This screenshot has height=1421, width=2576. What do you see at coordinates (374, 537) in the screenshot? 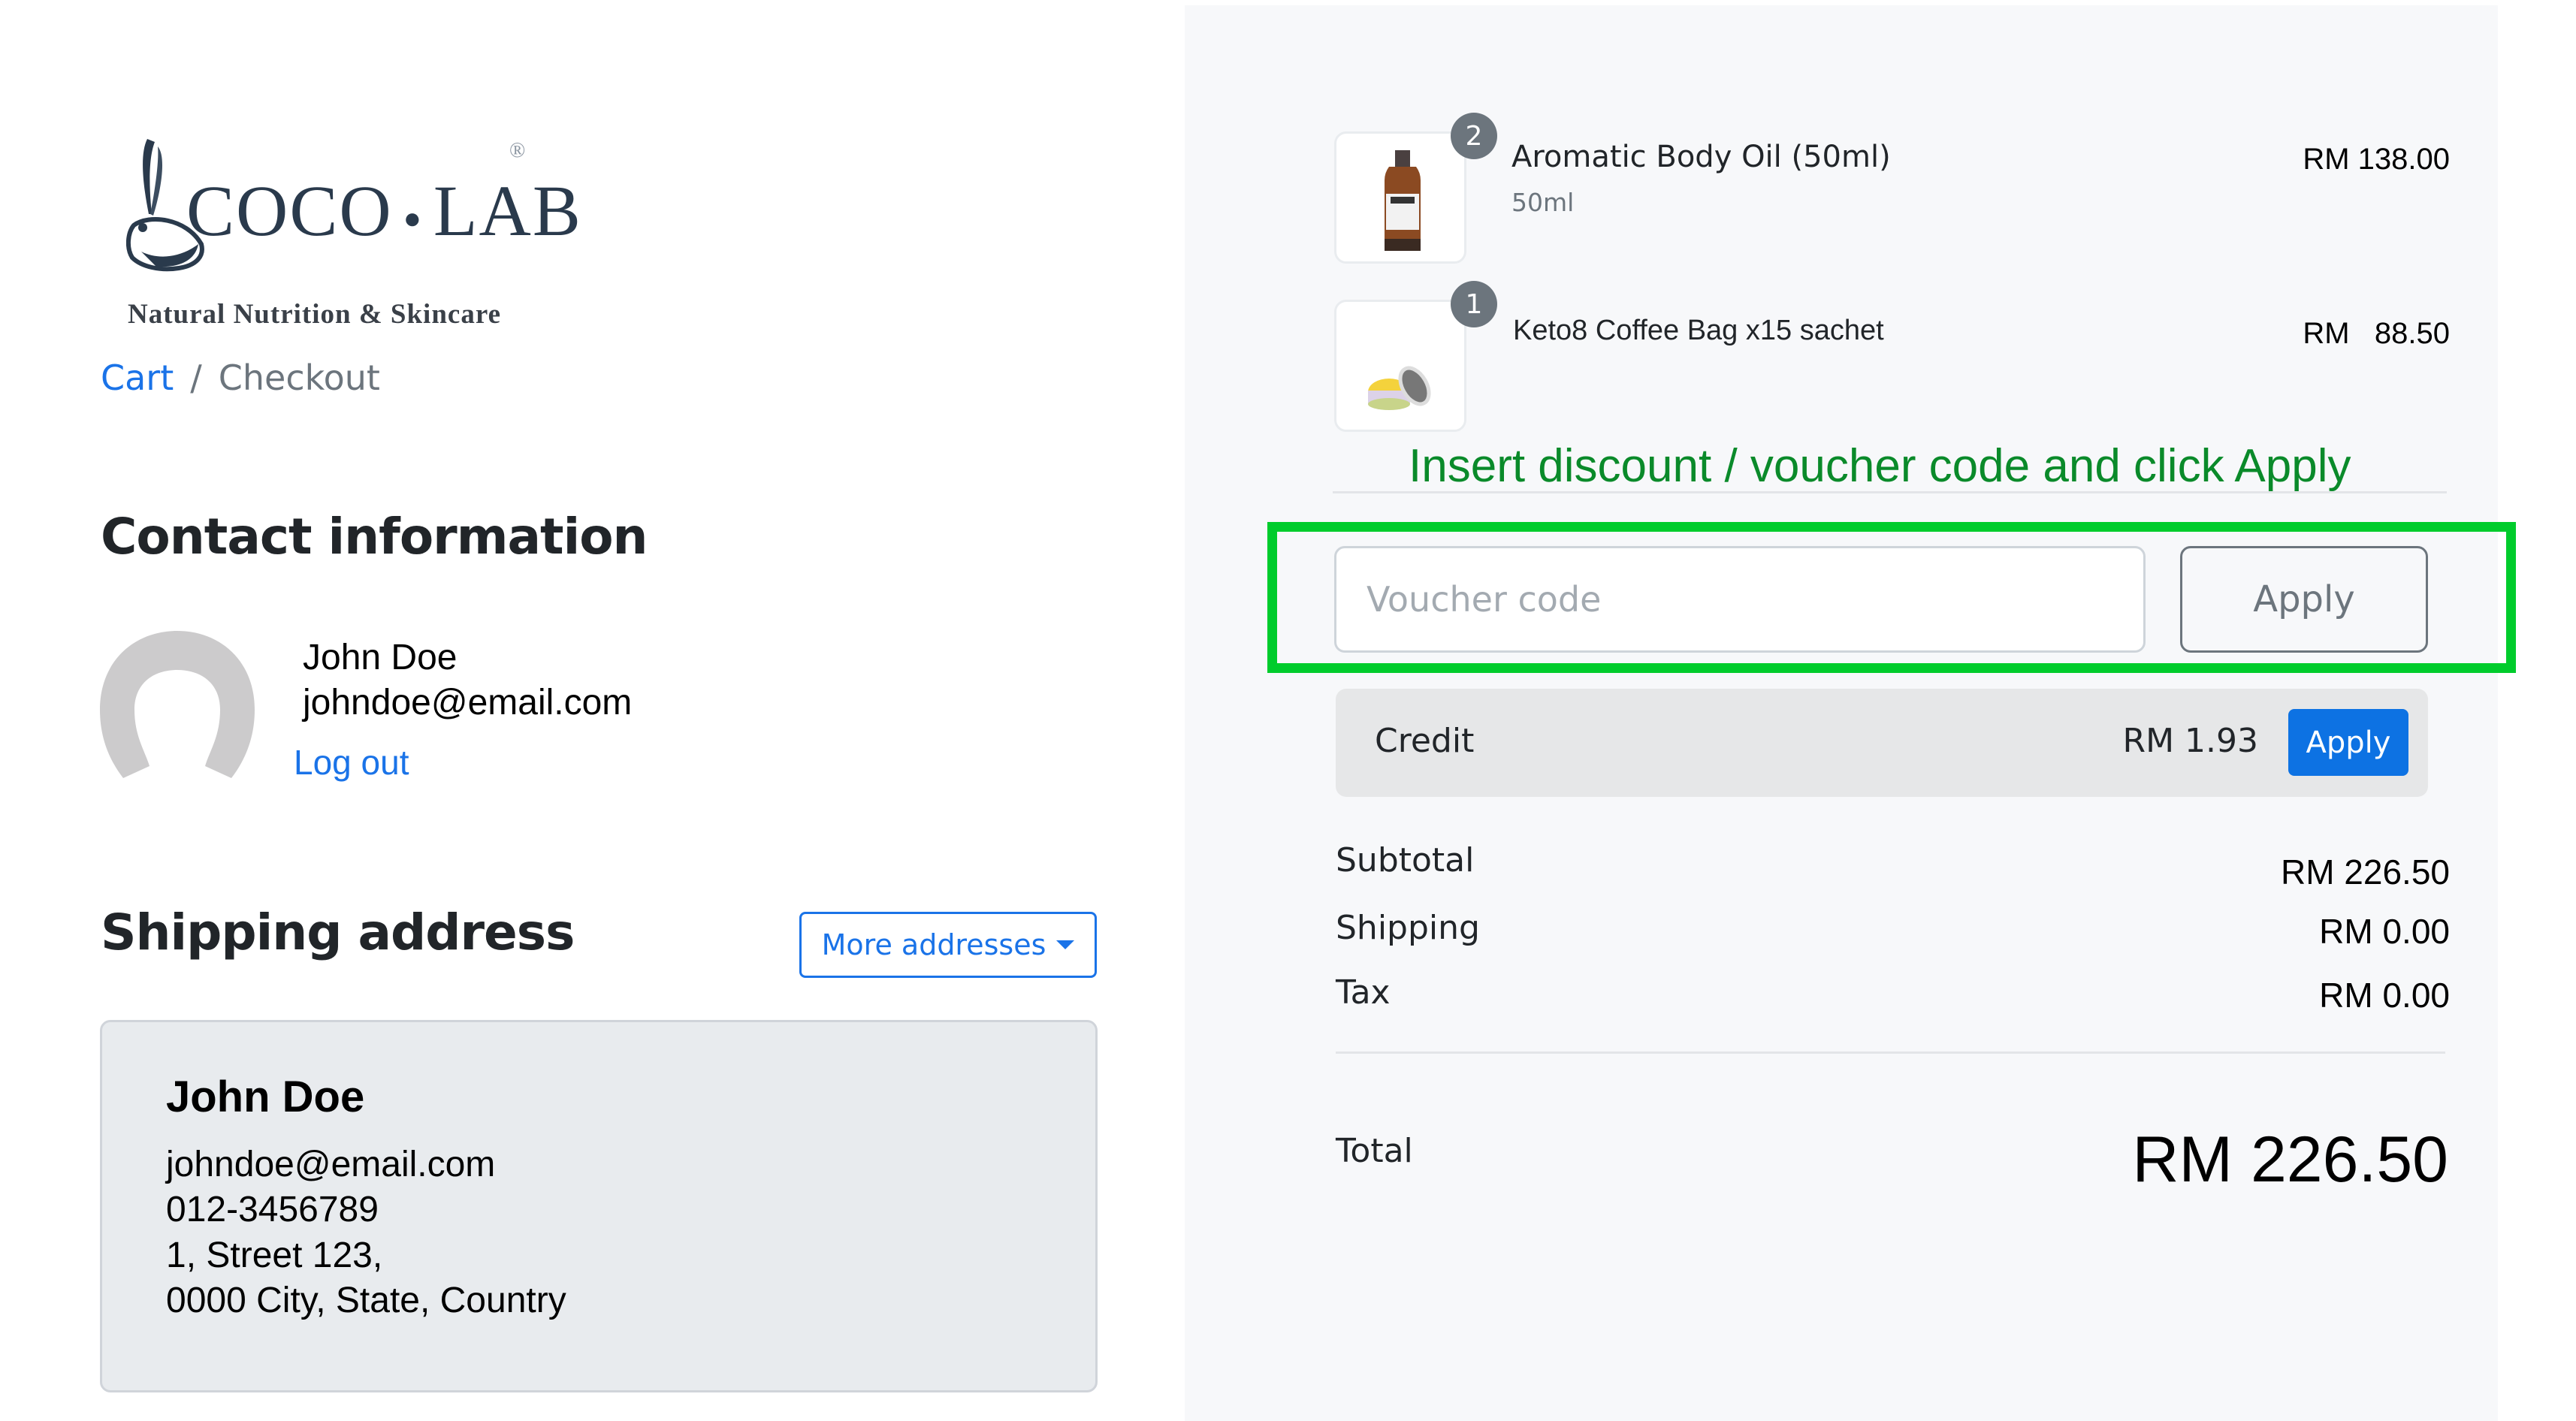
I see `contact-information-heading: Contact information` at bounding box center [374, 537].